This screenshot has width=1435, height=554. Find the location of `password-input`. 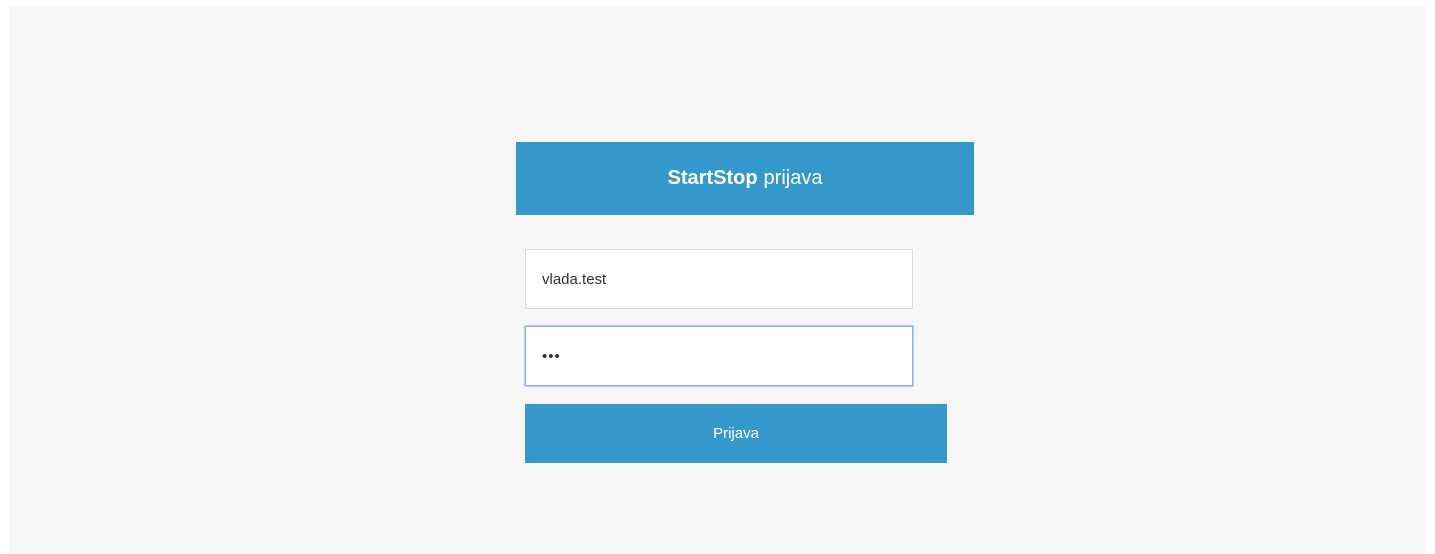

password-input is located at coordinates (719, 356).